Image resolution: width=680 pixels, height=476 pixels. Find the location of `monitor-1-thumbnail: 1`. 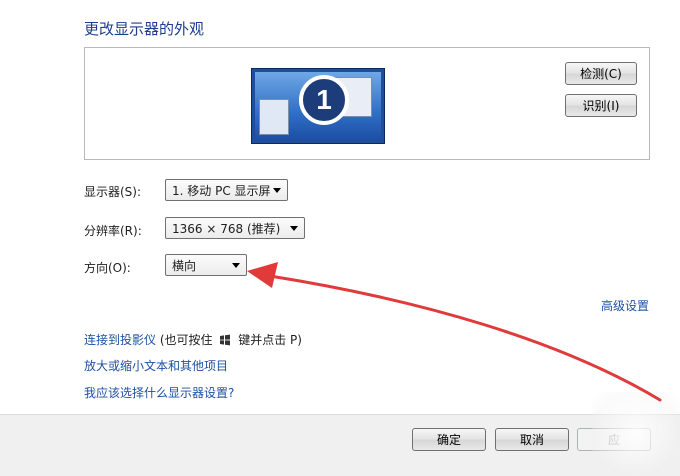

monitor-1-thumbnail: 1 is located at coordinates (318, 106).